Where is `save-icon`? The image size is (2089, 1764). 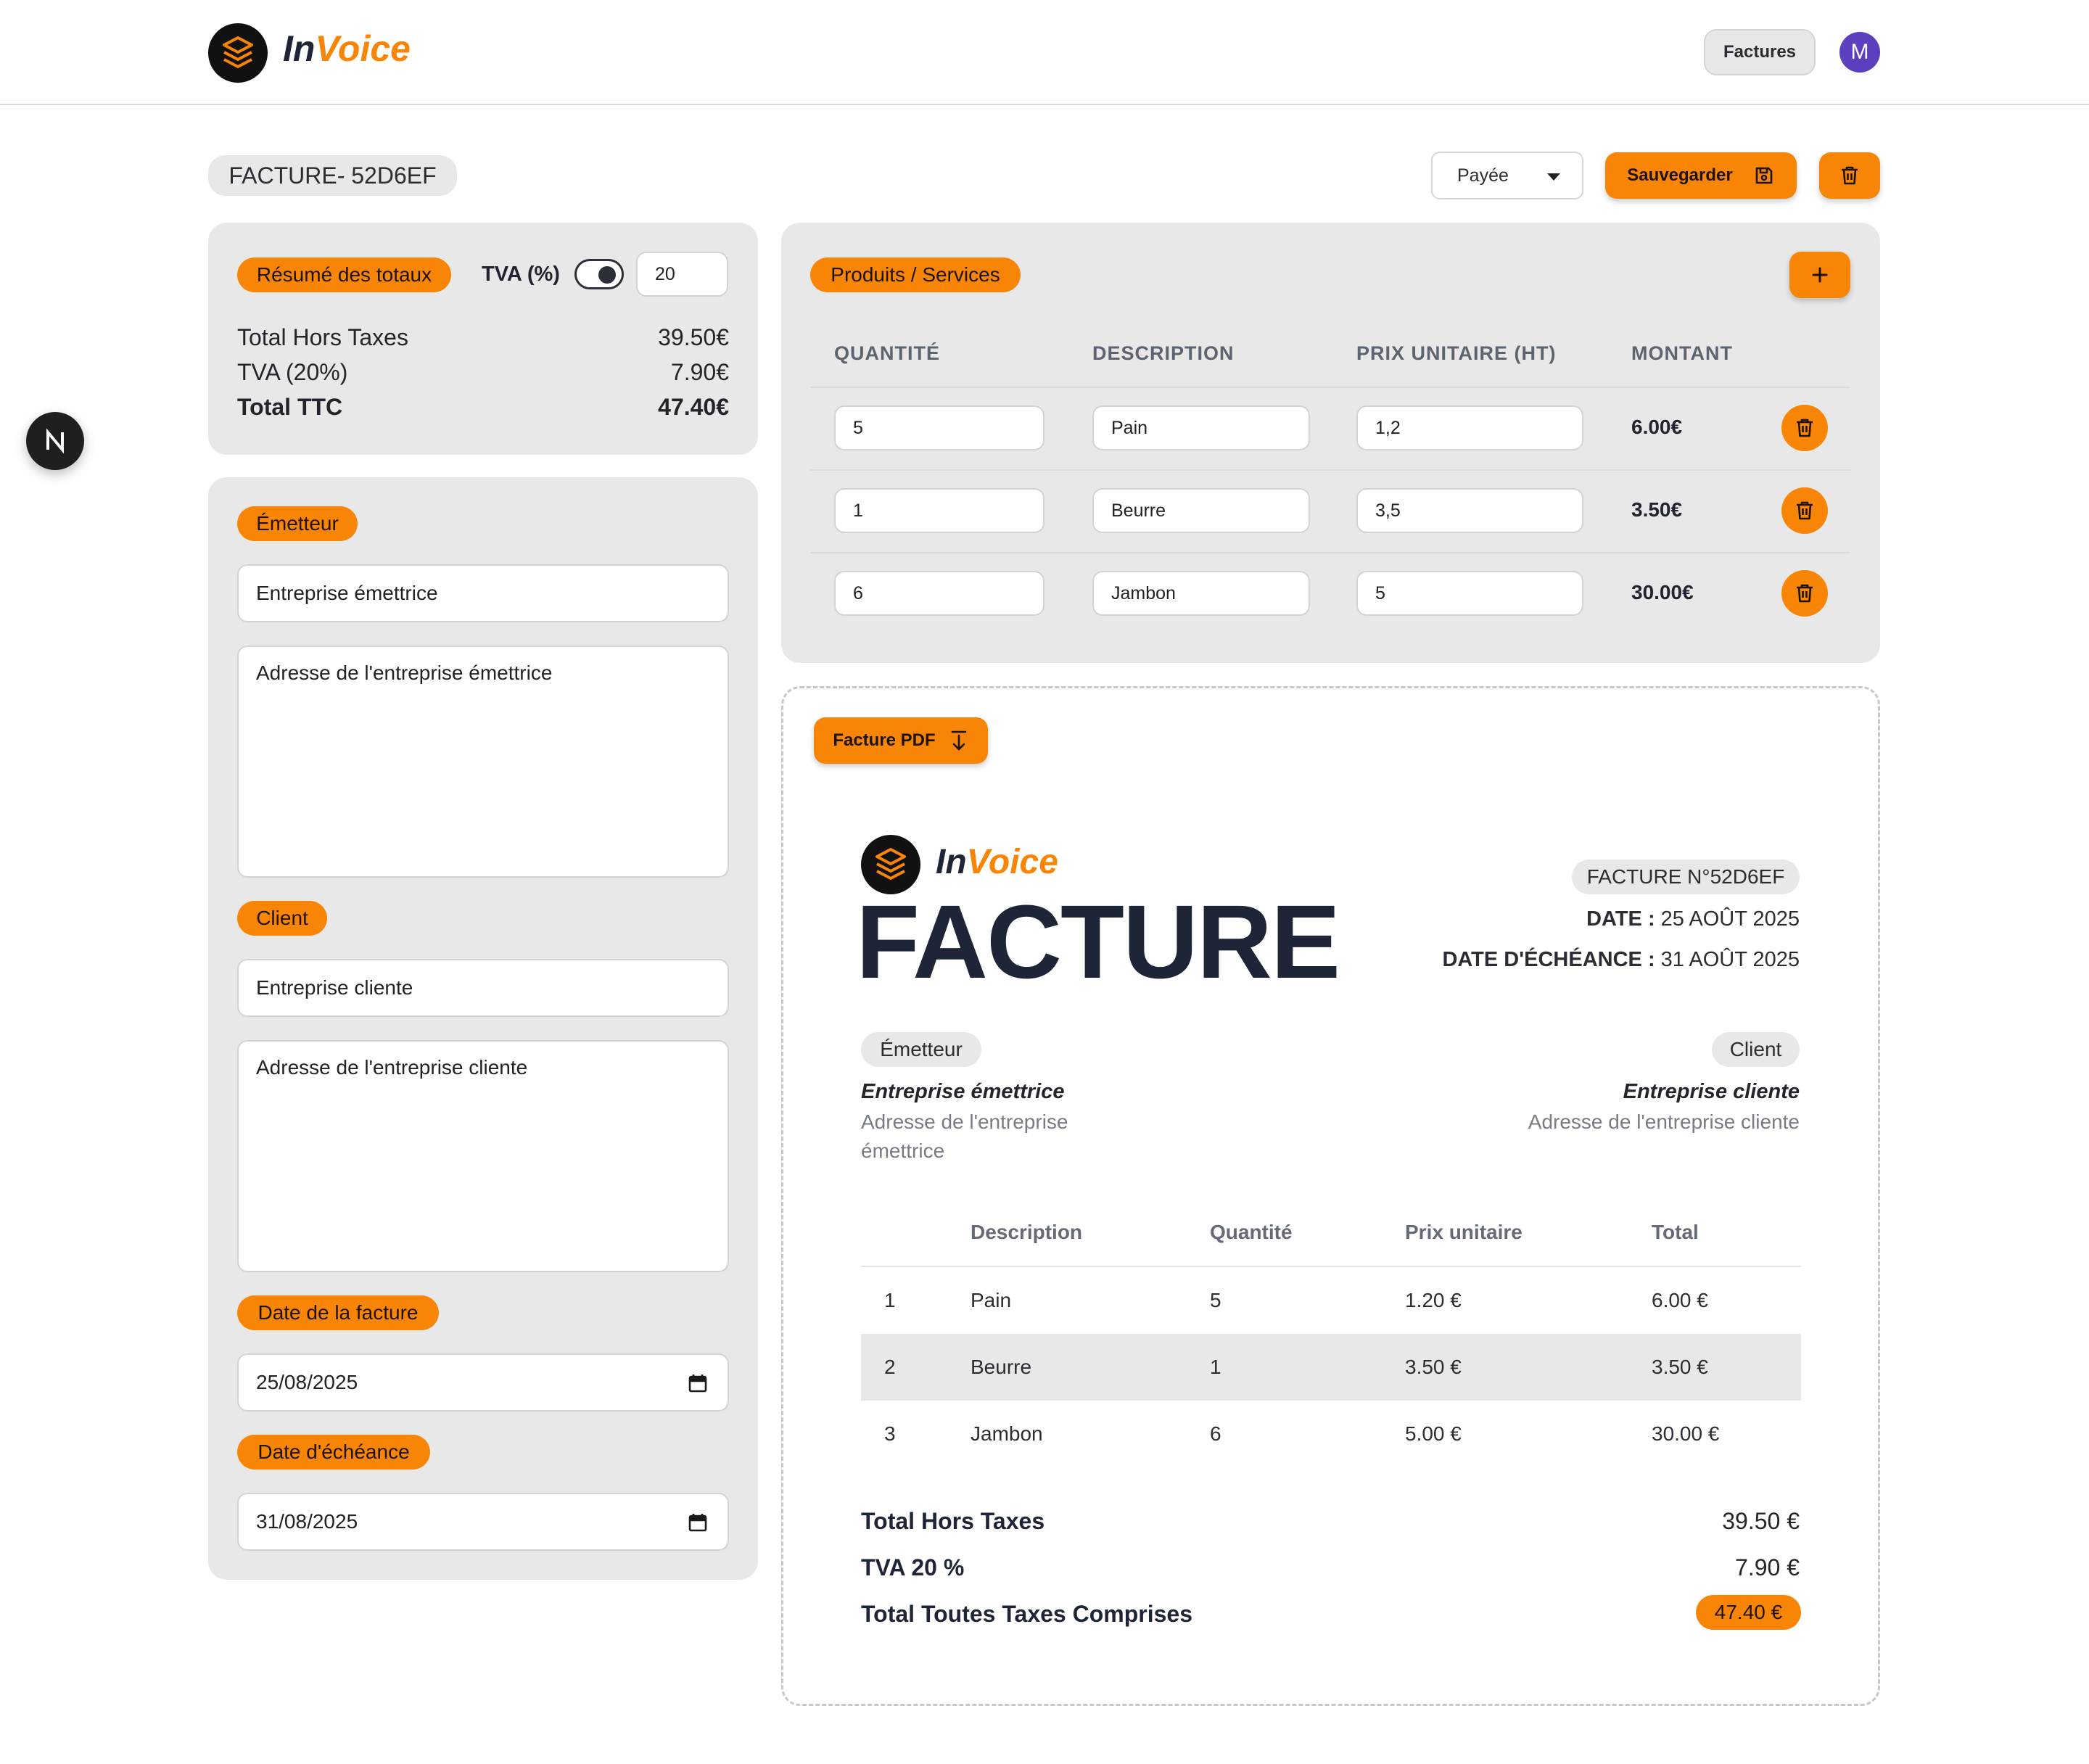
save-icon is located at coordinates (1764, 175).